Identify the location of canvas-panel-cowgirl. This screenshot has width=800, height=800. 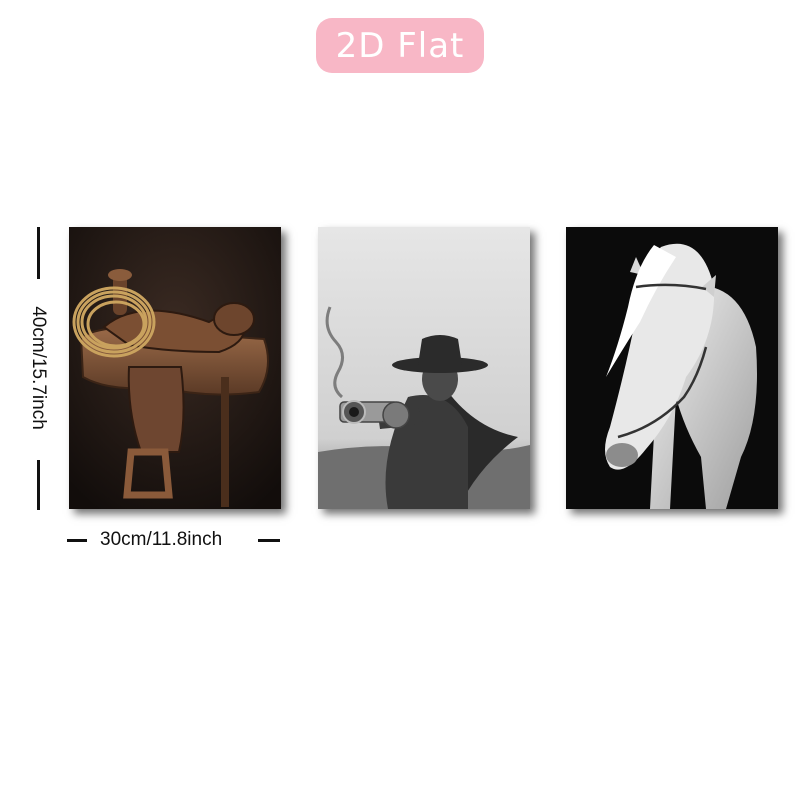
(424, 368).